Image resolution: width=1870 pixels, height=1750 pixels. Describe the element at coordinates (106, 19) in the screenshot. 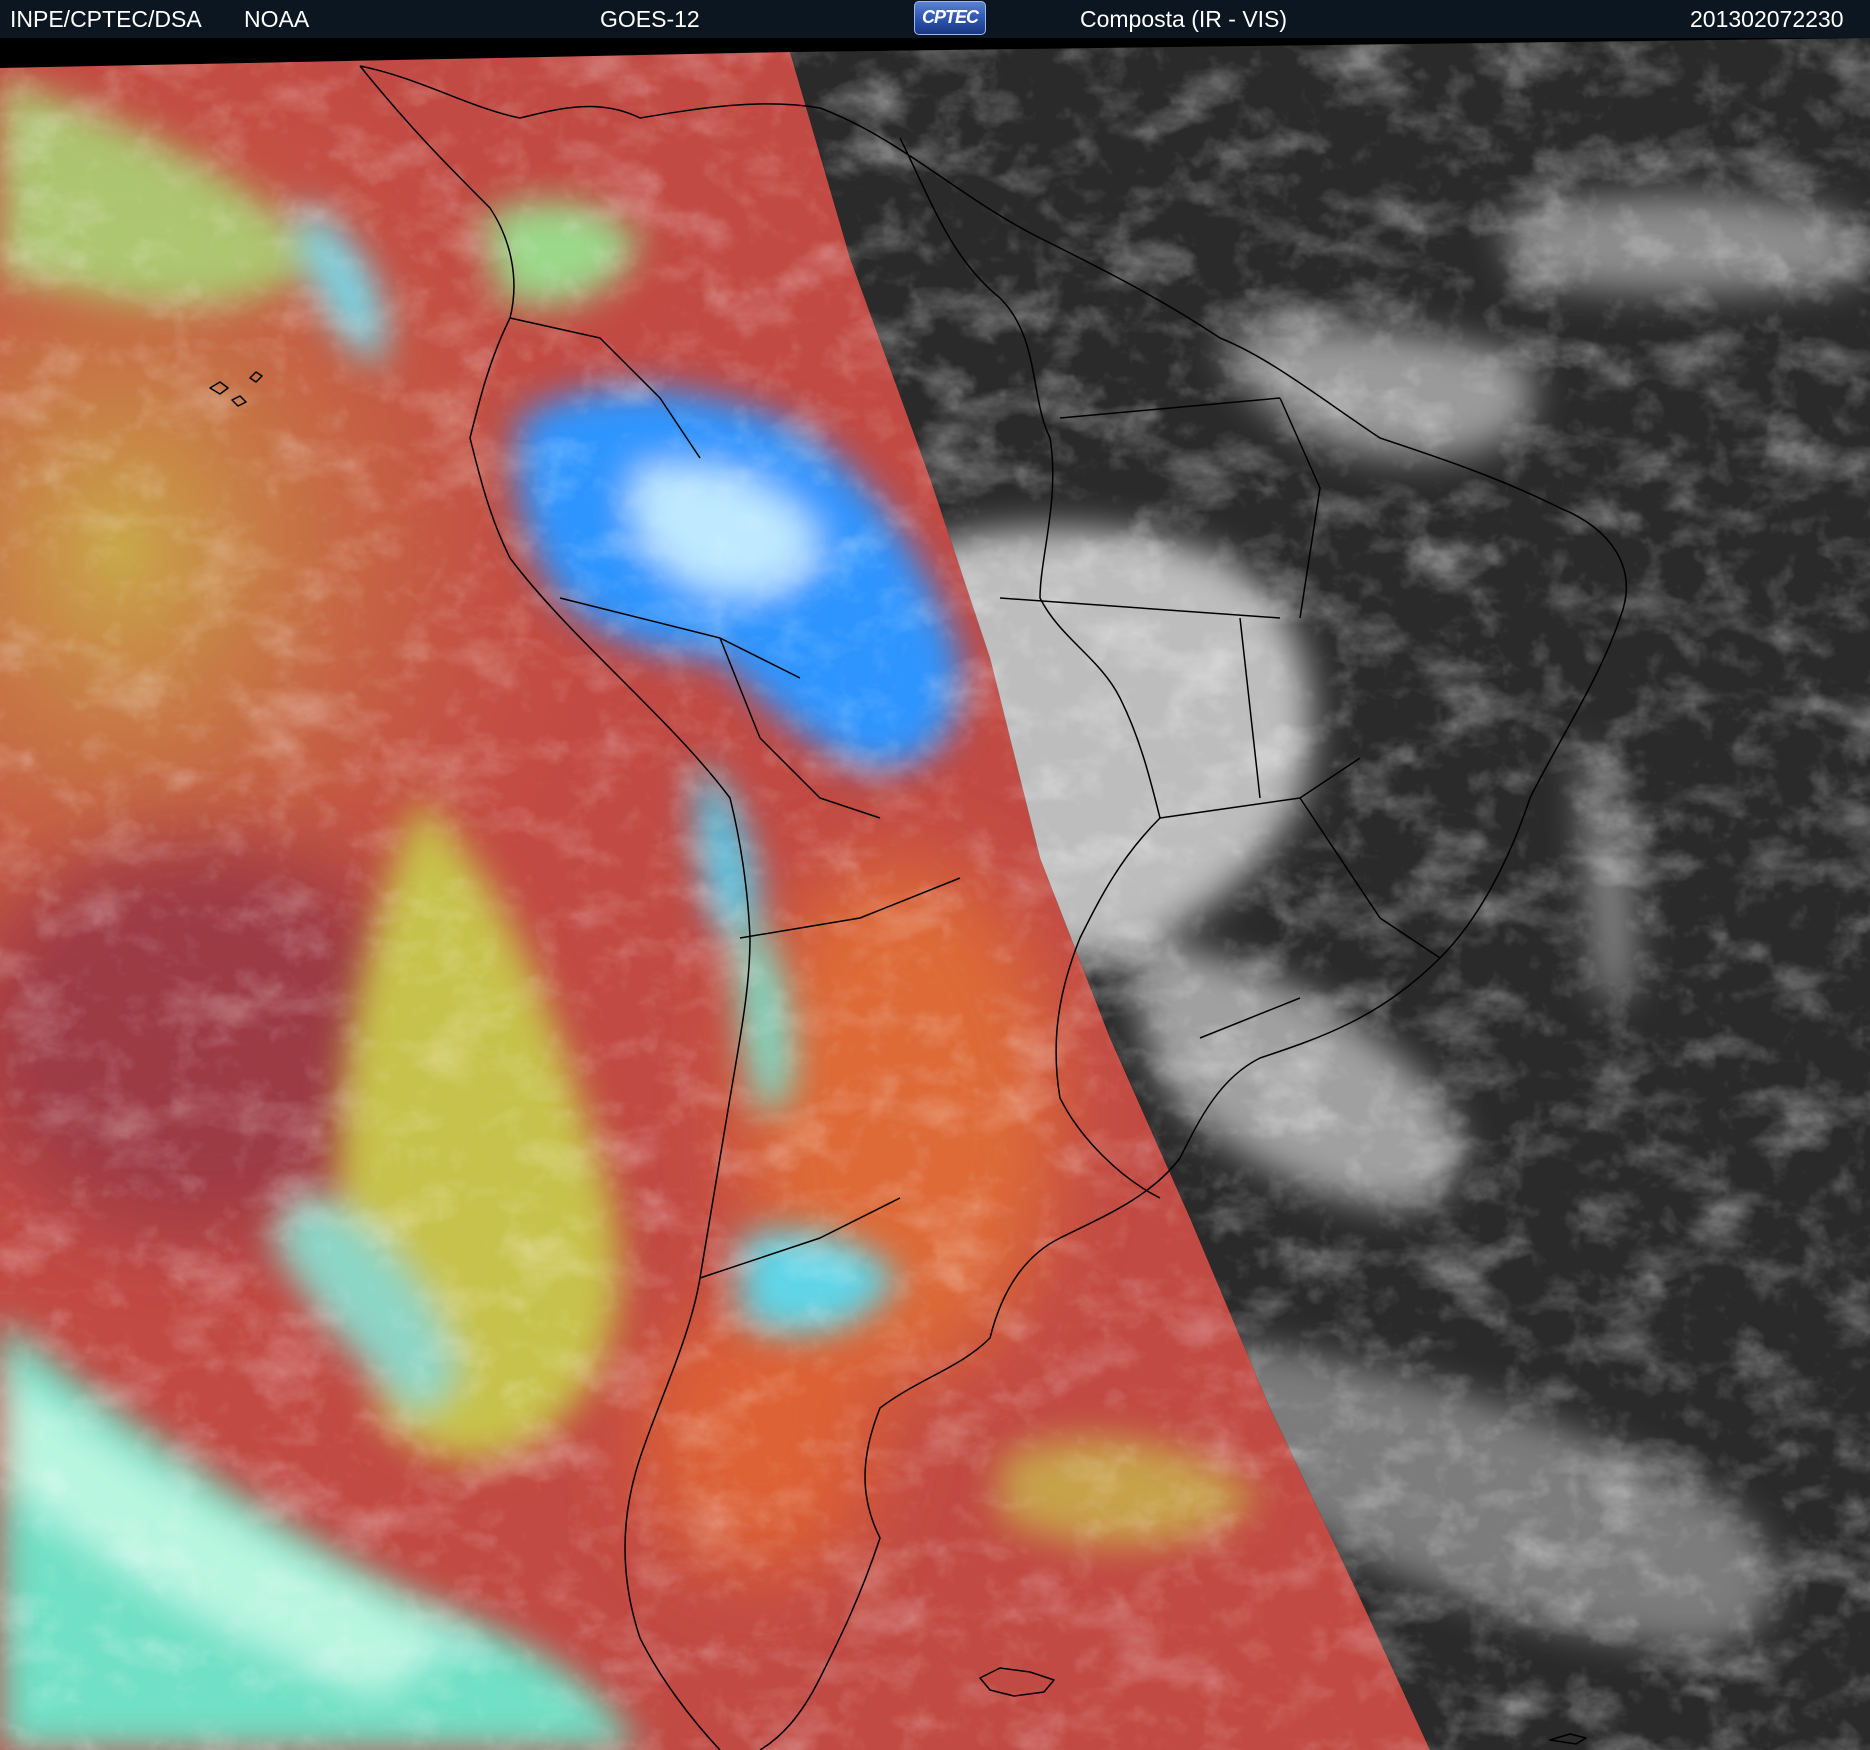

I see `agency-label: INPE/CPTEC/DSA` at that location.